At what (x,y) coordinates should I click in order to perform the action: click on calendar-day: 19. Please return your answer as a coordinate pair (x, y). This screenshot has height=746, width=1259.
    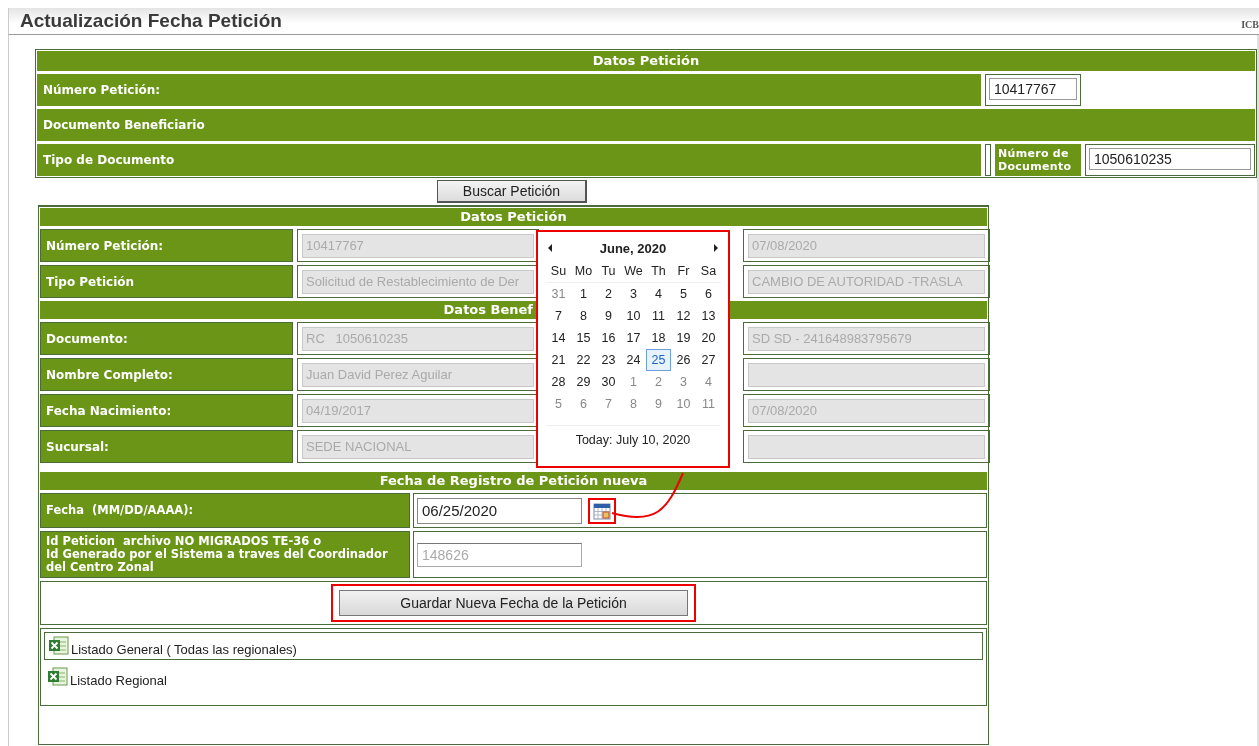
    Looking at the image, I should click on (683, 338).